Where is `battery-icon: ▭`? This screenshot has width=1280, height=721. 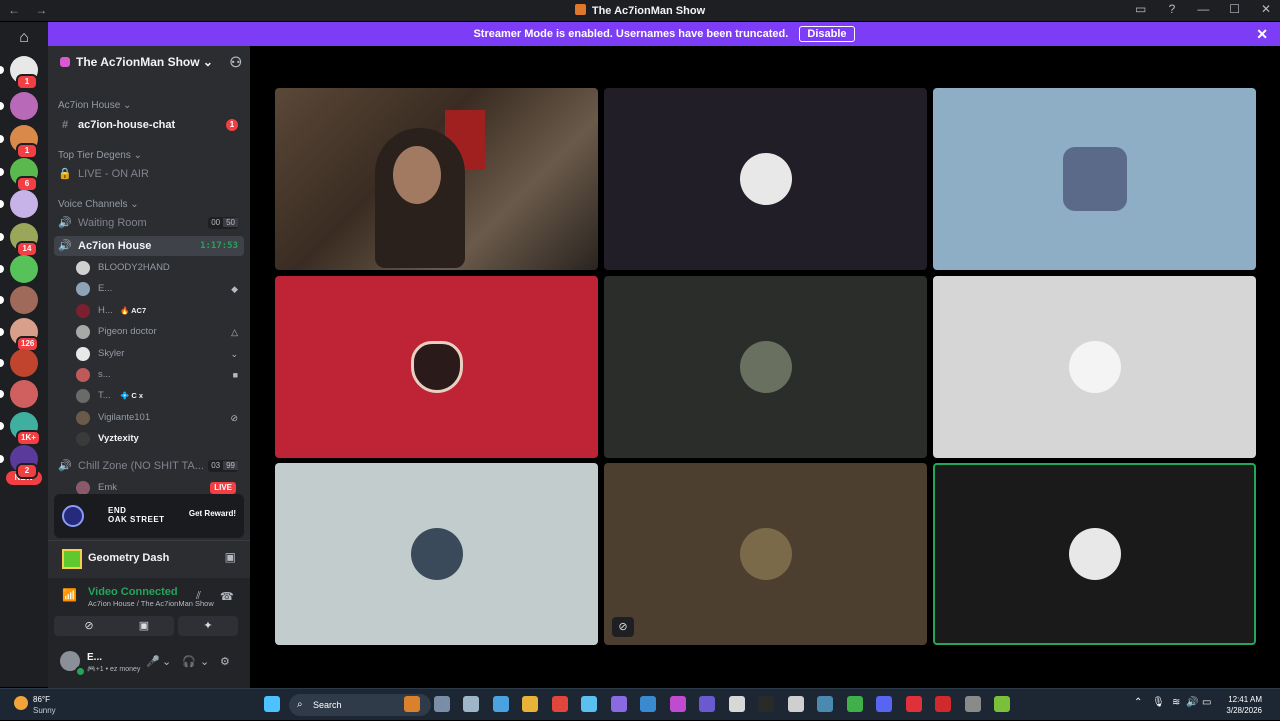 battery-icon: ▭ is located at coordinates (1206, 702).